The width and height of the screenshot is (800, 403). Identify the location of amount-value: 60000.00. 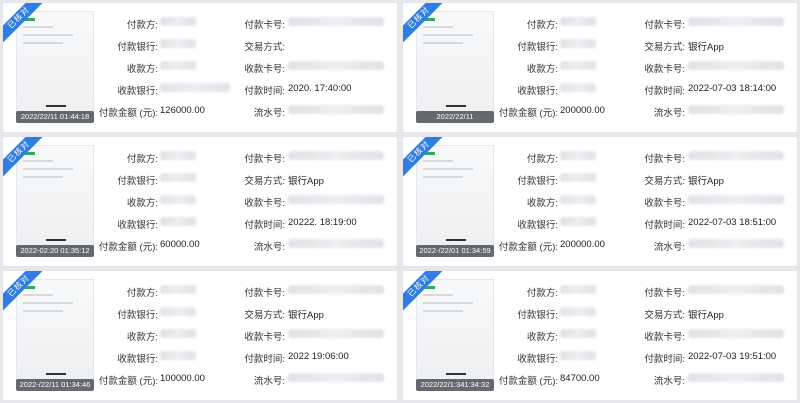
(180, 244).